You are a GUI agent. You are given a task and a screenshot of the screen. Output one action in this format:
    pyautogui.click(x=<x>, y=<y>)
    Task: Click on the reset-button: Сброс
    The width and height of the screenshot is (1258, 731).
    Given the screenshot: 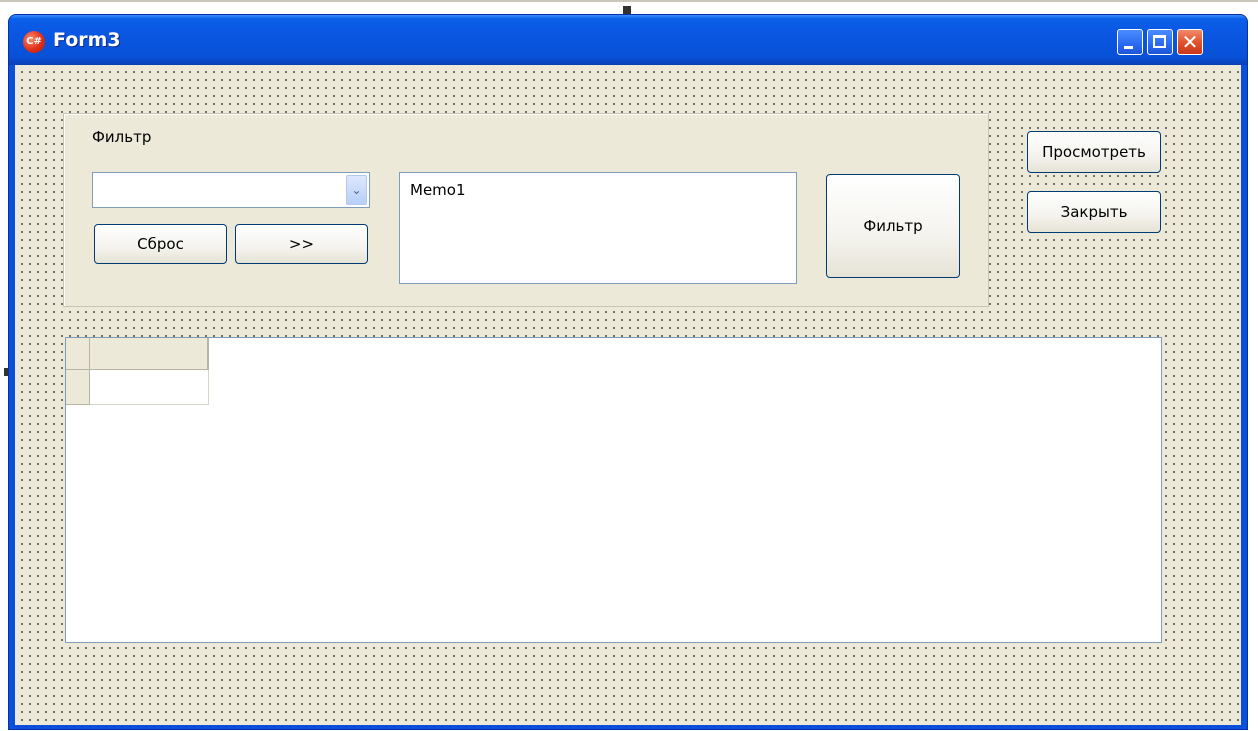 What is the action you would take?
    pyautogui.click(x=160, y=244)
    